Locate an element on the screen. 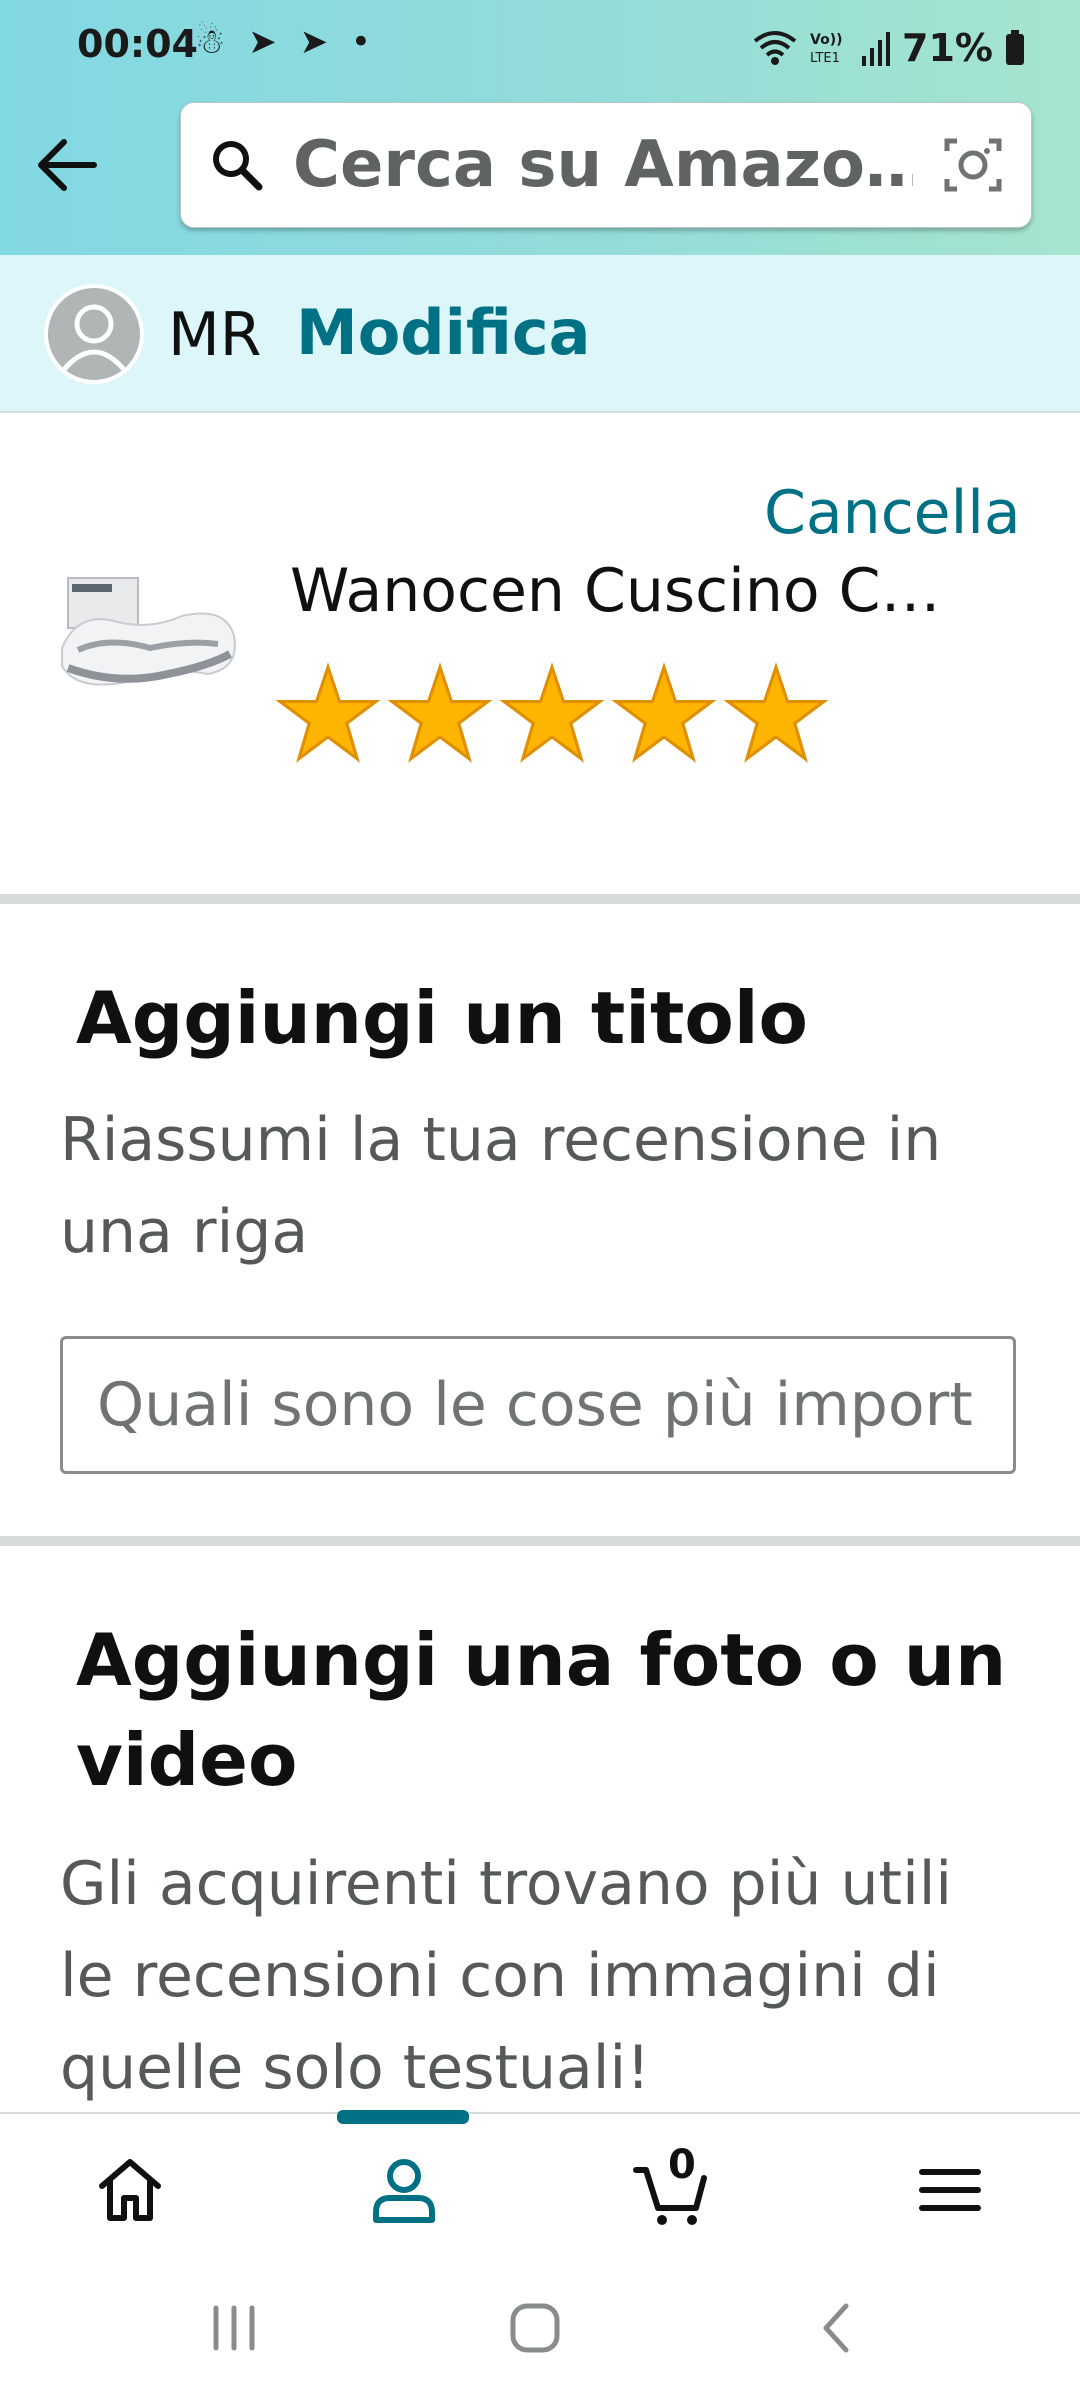 This screenshot has height=2400, width=1080. title-heading: Aggiungi un titolo is located at coordinates (442, 1018).